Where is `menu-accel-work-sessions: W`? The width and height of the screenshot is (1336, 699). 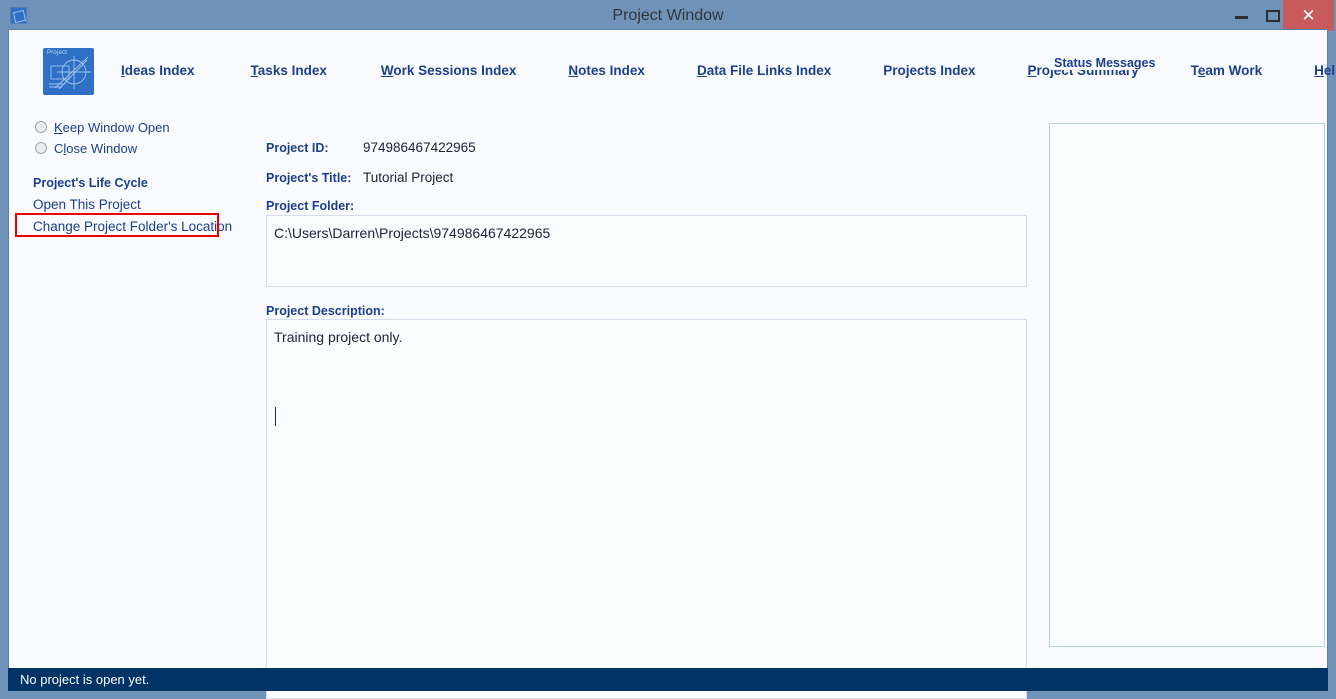 menu-accel-work-sessions: W is located at coordinates (387, 70).